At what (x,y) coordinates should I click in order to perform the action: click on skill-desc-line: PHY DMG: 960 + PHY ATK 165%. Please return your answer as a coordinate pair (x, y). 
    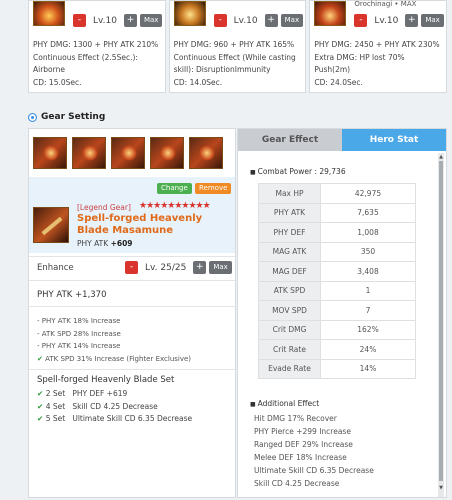
    Looking at the image, I should click on (234, 44).